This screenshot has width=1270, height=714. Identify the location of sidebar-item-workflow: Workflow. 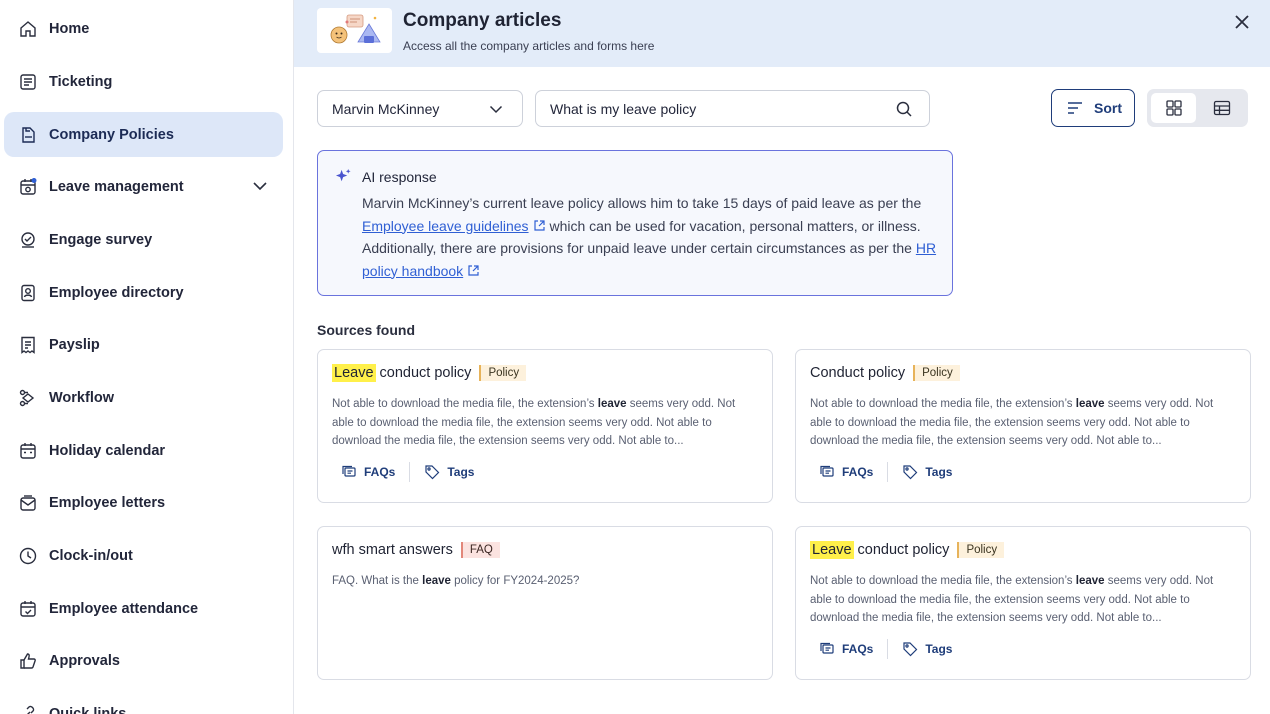
(143, 397).